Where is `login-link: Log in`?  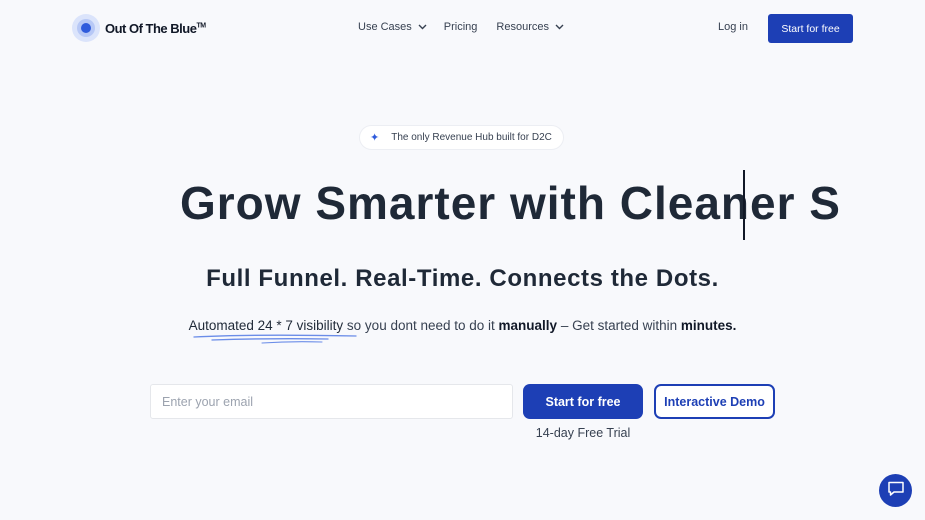 login-link: Log in is located at coordinates (733, 27).